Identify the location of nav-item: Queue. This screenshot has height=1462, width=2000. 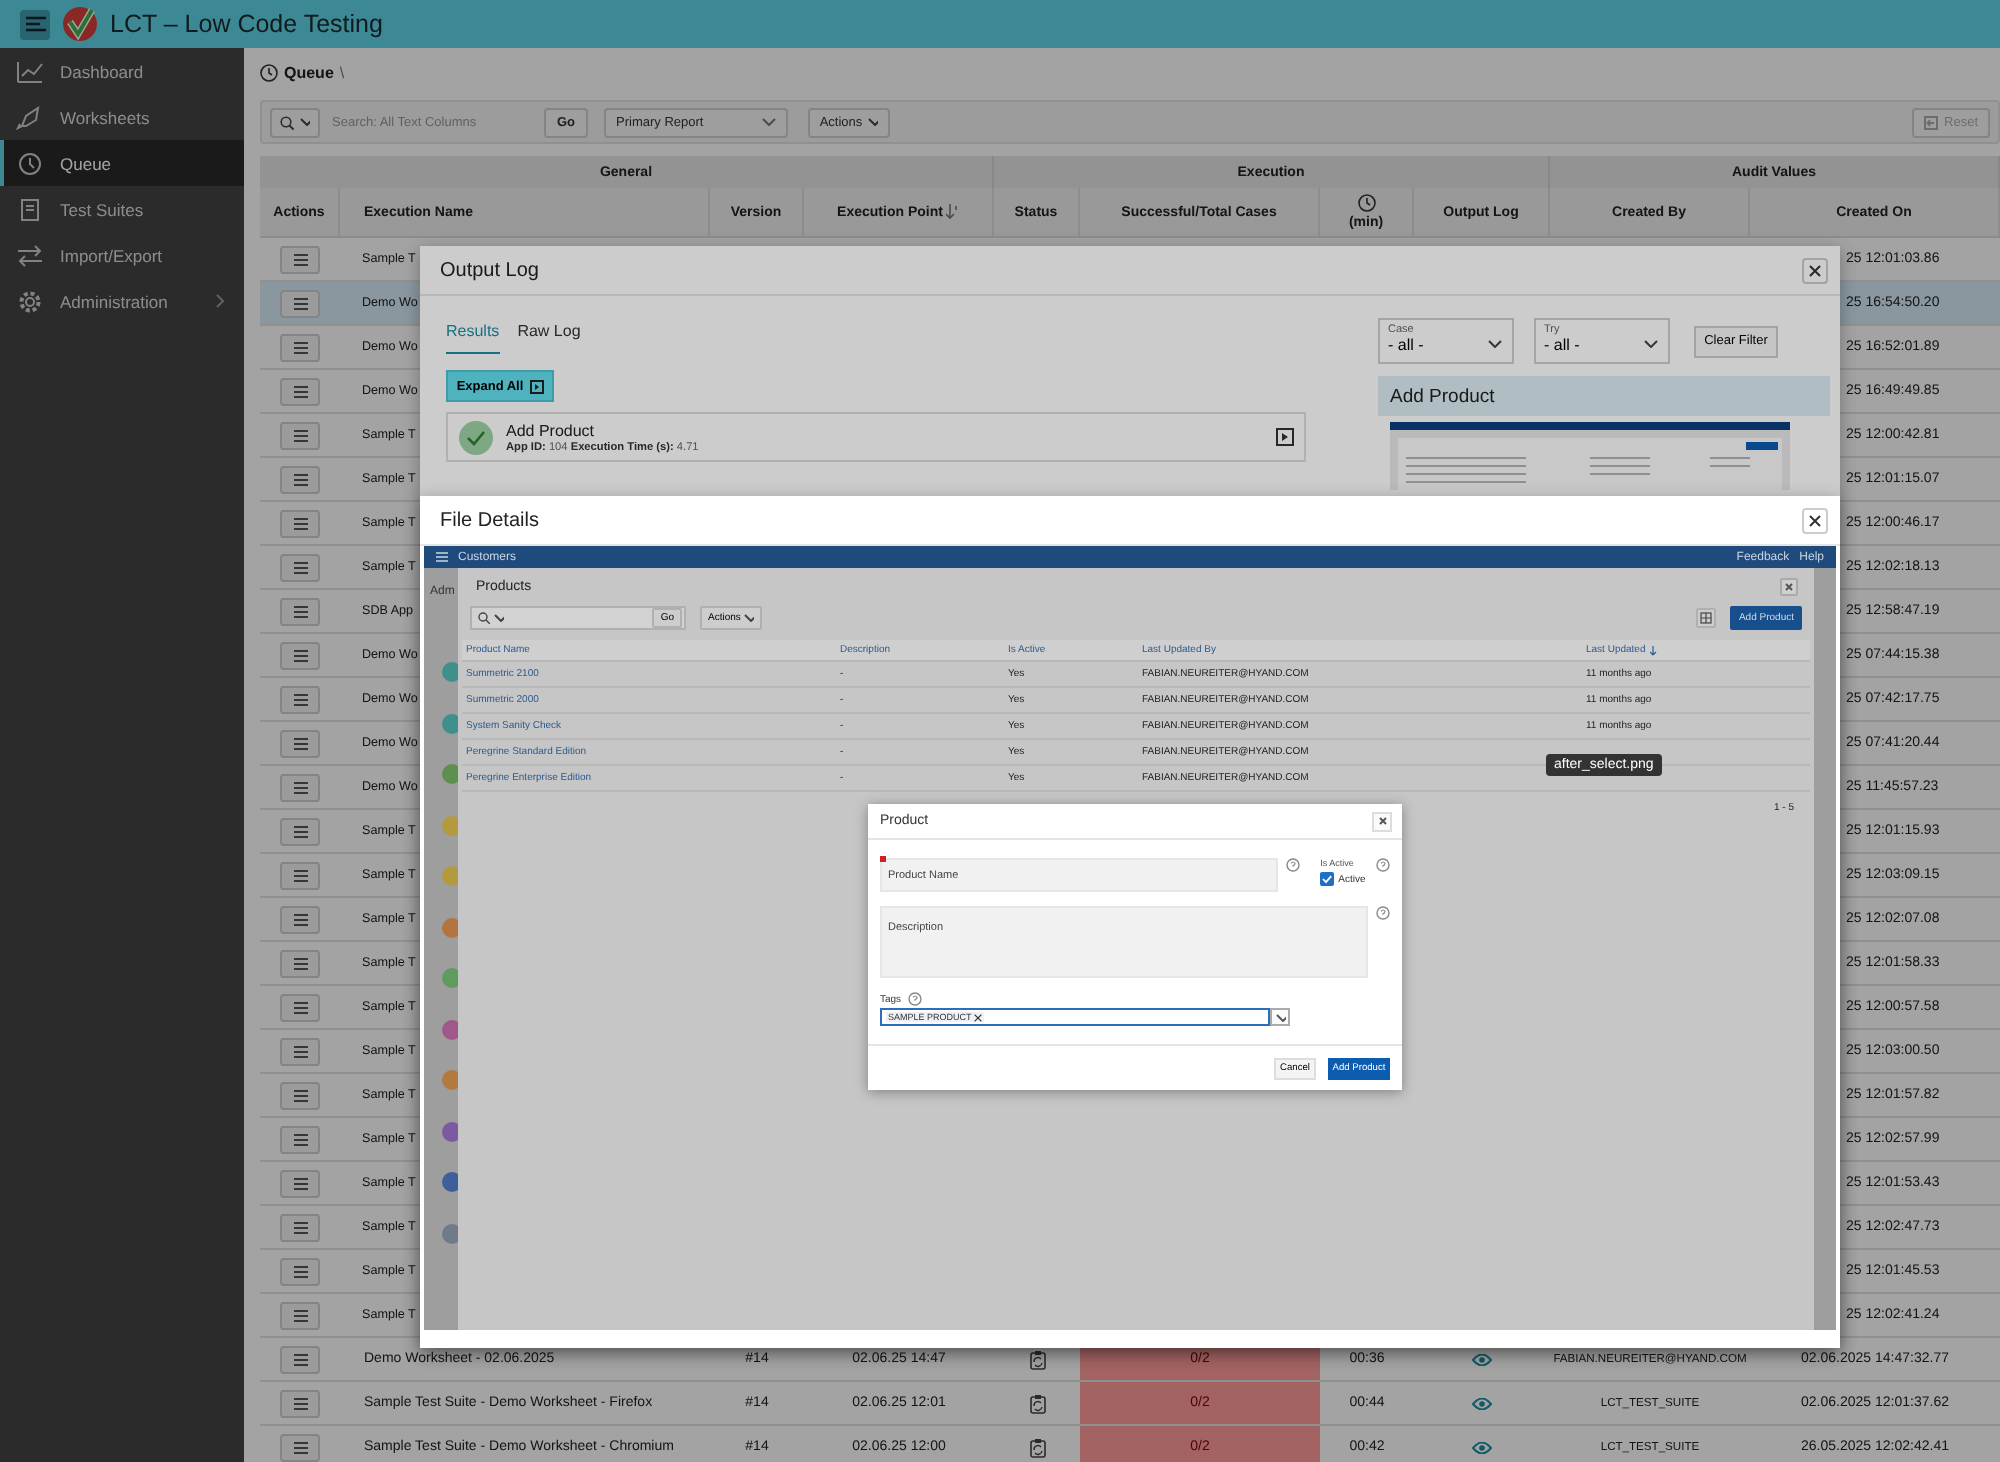
(122, 163).